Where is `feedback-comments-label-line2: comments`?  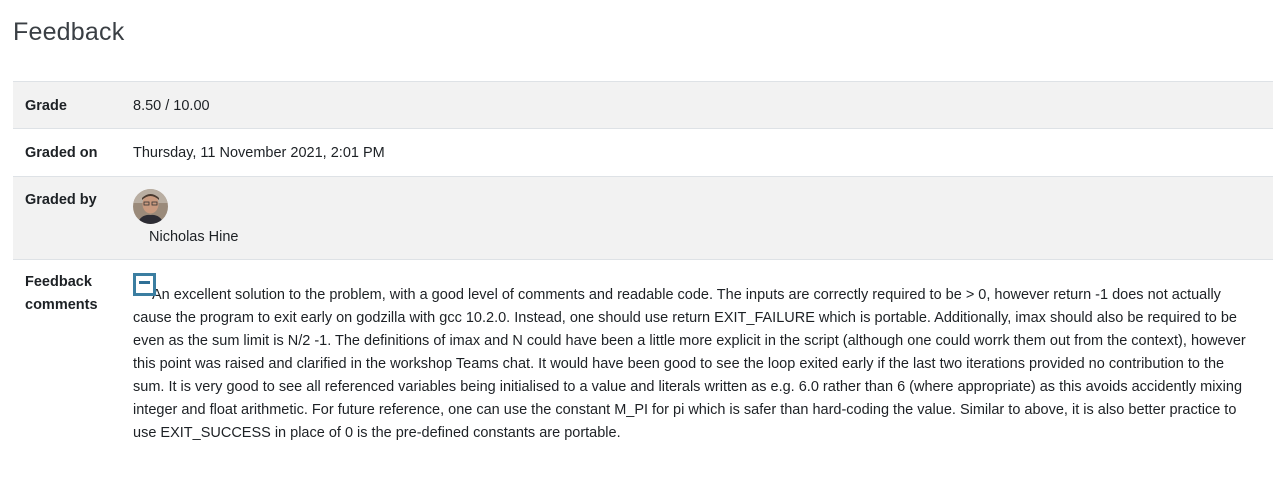 feedback-comments-label-line2: comments is located at coordinates (61, 305).